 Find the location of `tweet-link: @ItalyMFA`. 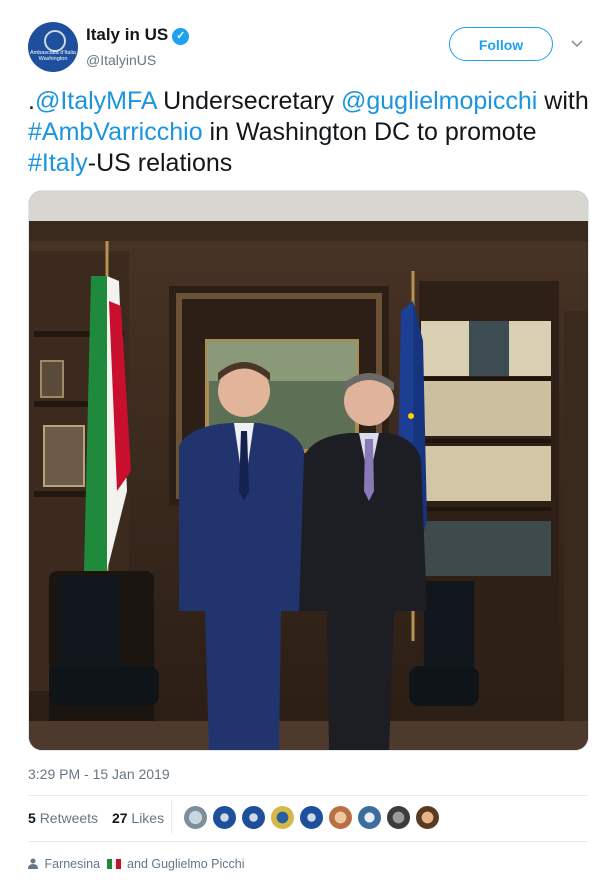

tweet-link: @ItalyMFA is located at coordinates (95, 101).